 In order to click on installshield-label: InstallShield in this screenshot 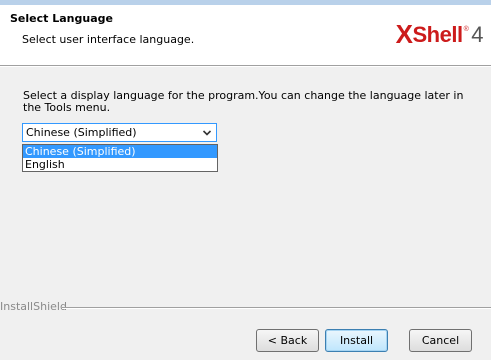, I will do `click(33, 306)`.